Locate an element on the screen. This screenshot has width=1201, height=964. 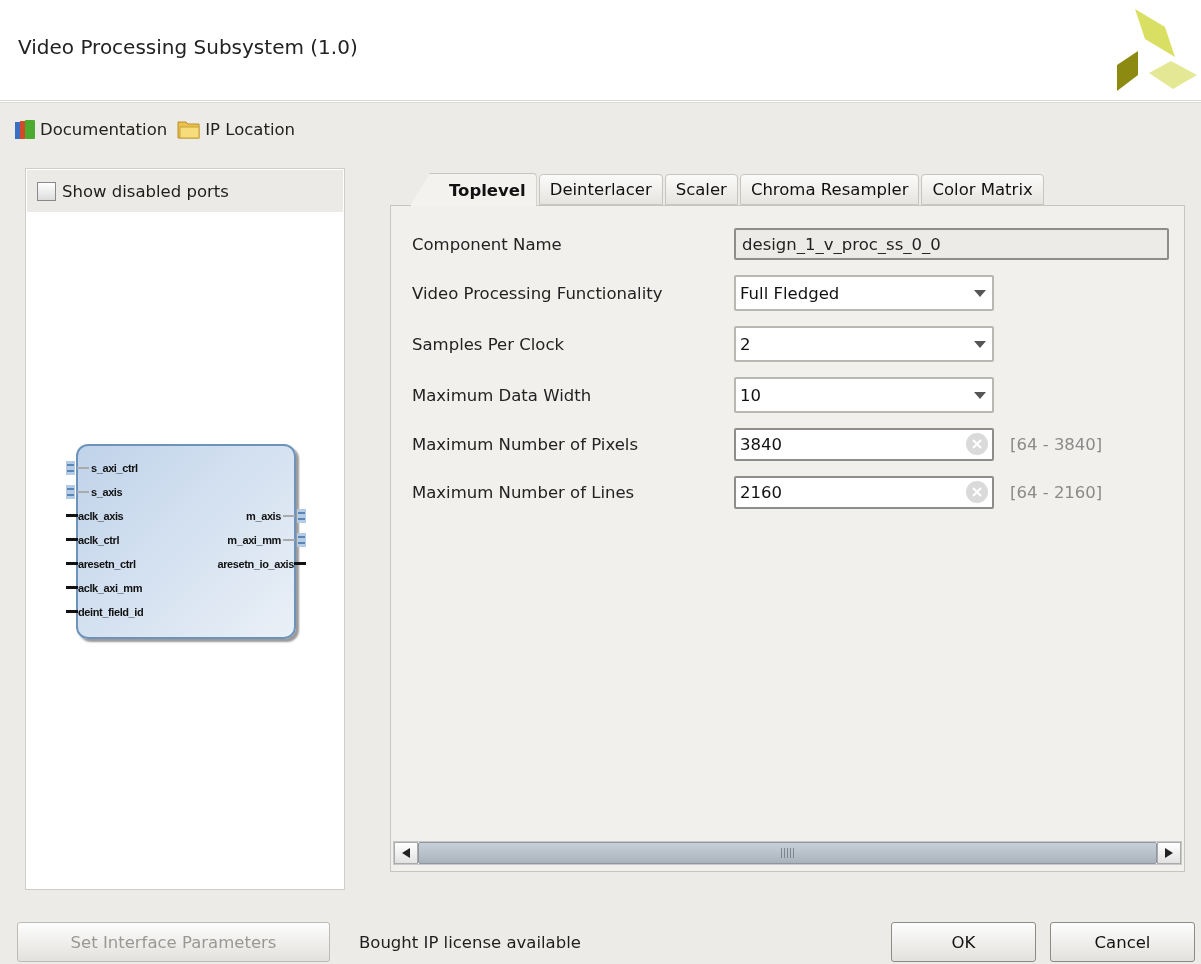
port-label: deint_field_id is located at coordinates (111, 611).